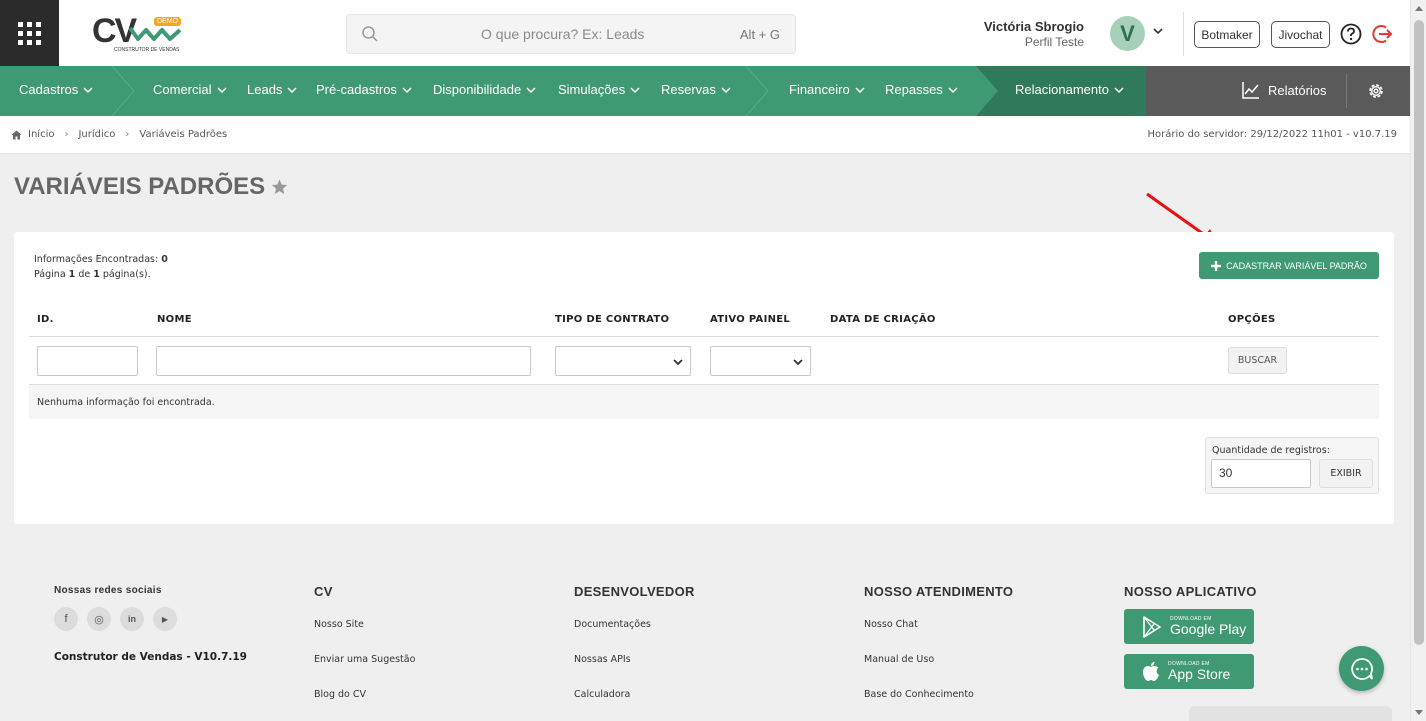  What do you see at coordinates (704, 402) in the screenshot?
I see `table-row: Nenhuma informação foi encontrada.` at bounding box center [704, 402].